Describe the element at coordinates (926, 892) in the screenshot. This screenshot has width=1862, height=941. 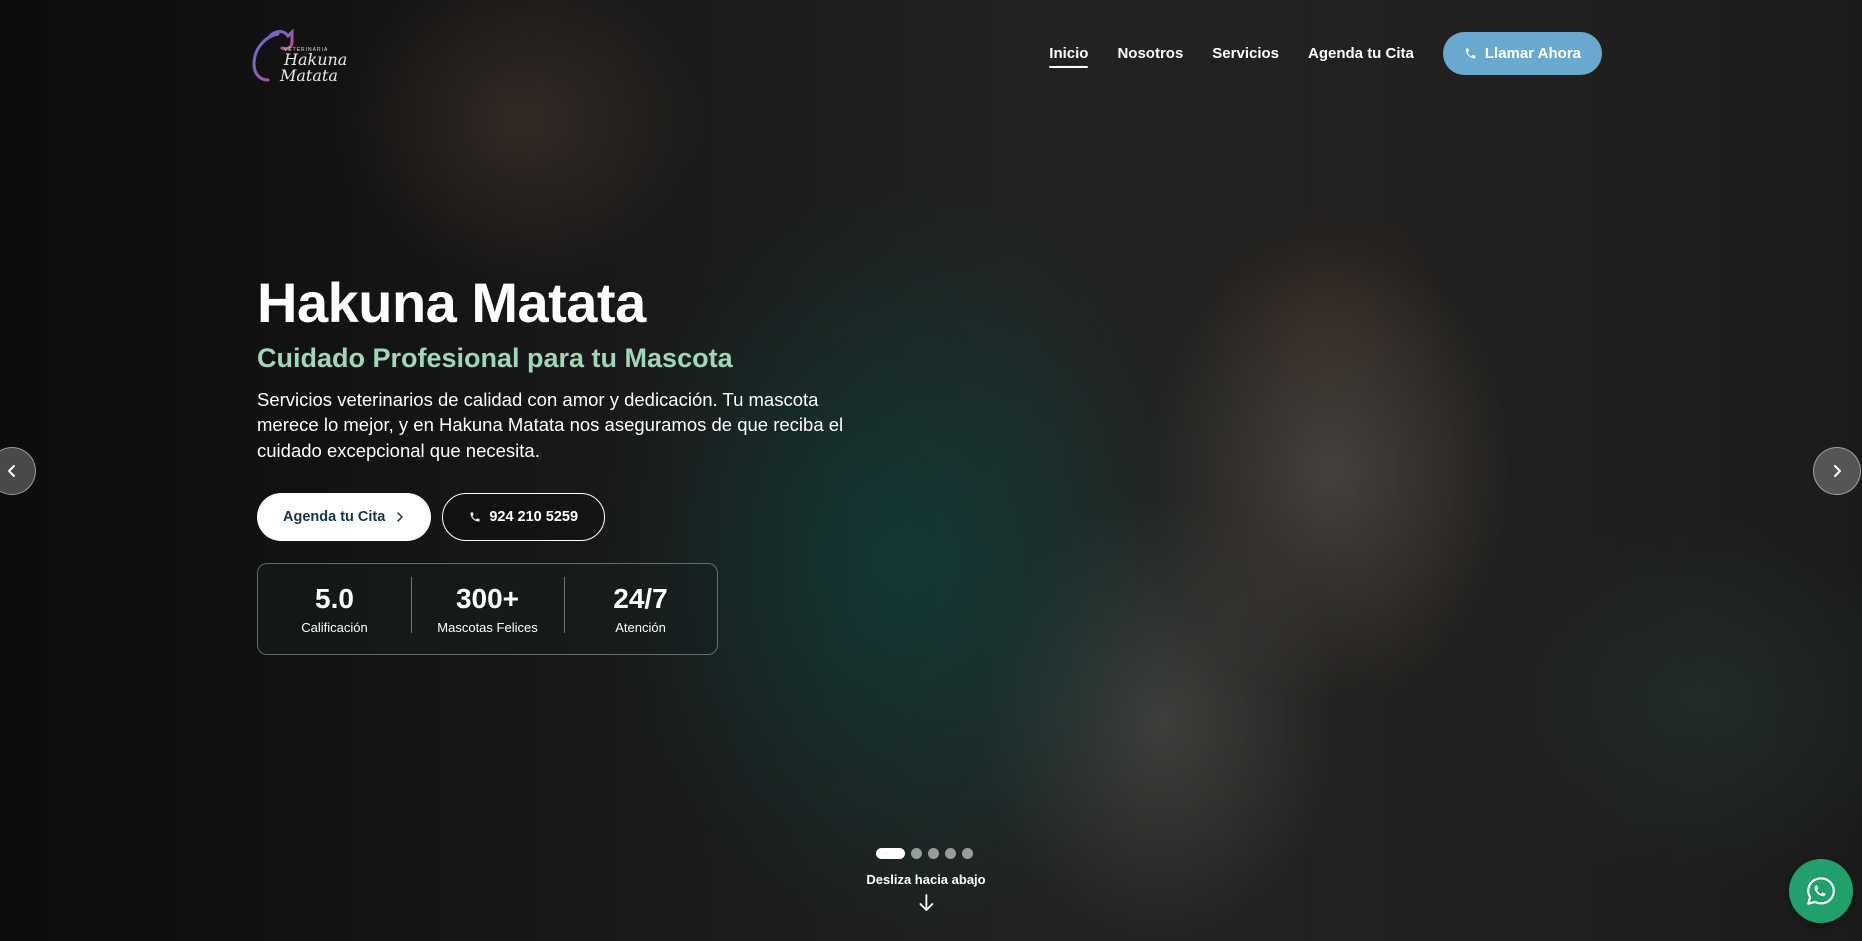
I see `scroll-down-hint: Desliza hacia abajo` at that location.